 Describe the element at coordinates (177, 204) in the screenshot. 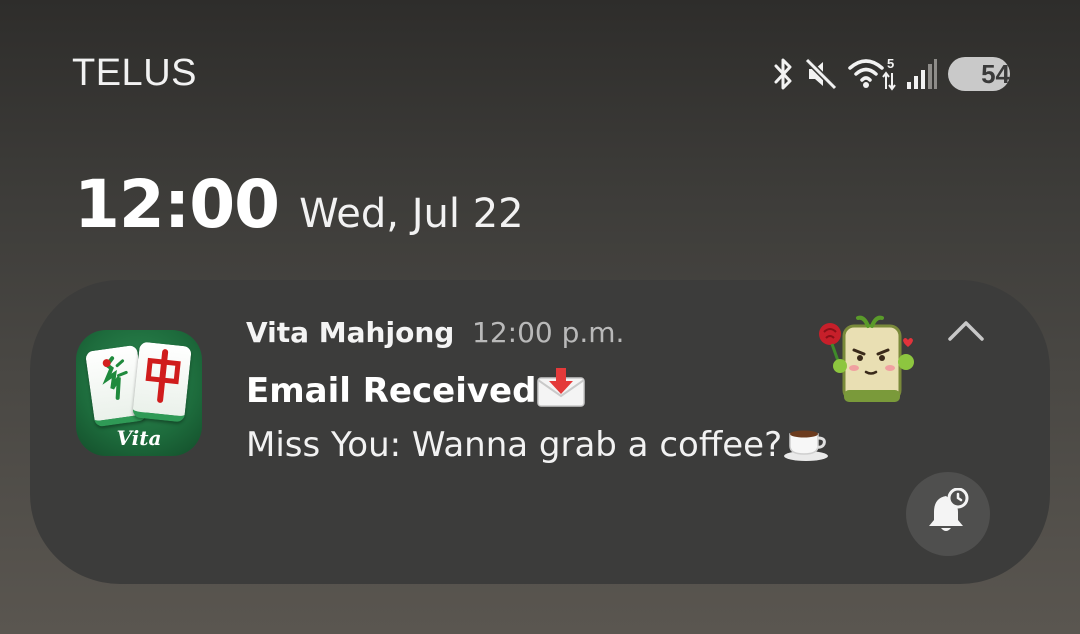

I see `clock-time: 12:00` at that location.